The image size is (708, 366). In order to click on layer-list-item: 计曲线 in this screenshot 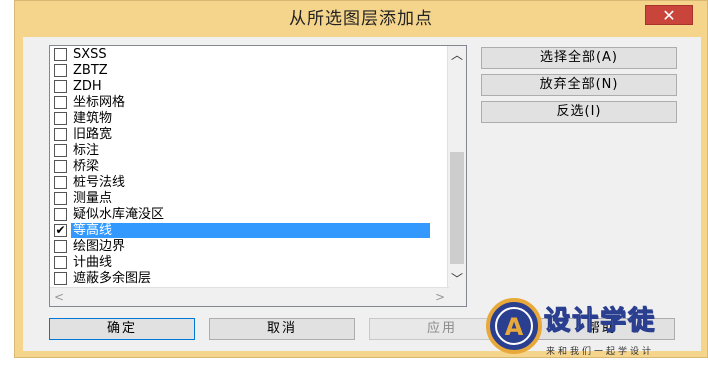, I will do `click(240, 262)`.